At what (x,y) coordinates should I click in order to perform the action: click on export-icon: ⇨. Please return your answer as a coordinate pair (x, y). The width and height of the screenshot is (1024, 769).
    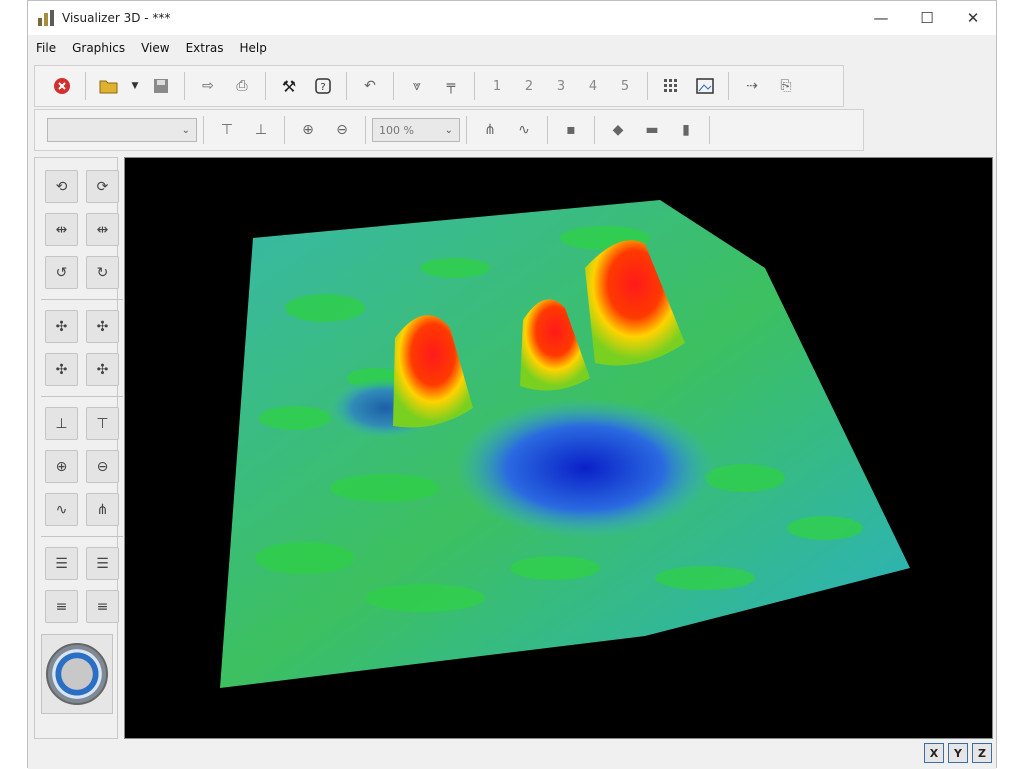
    Looking at the image, I should click on (208, 86).